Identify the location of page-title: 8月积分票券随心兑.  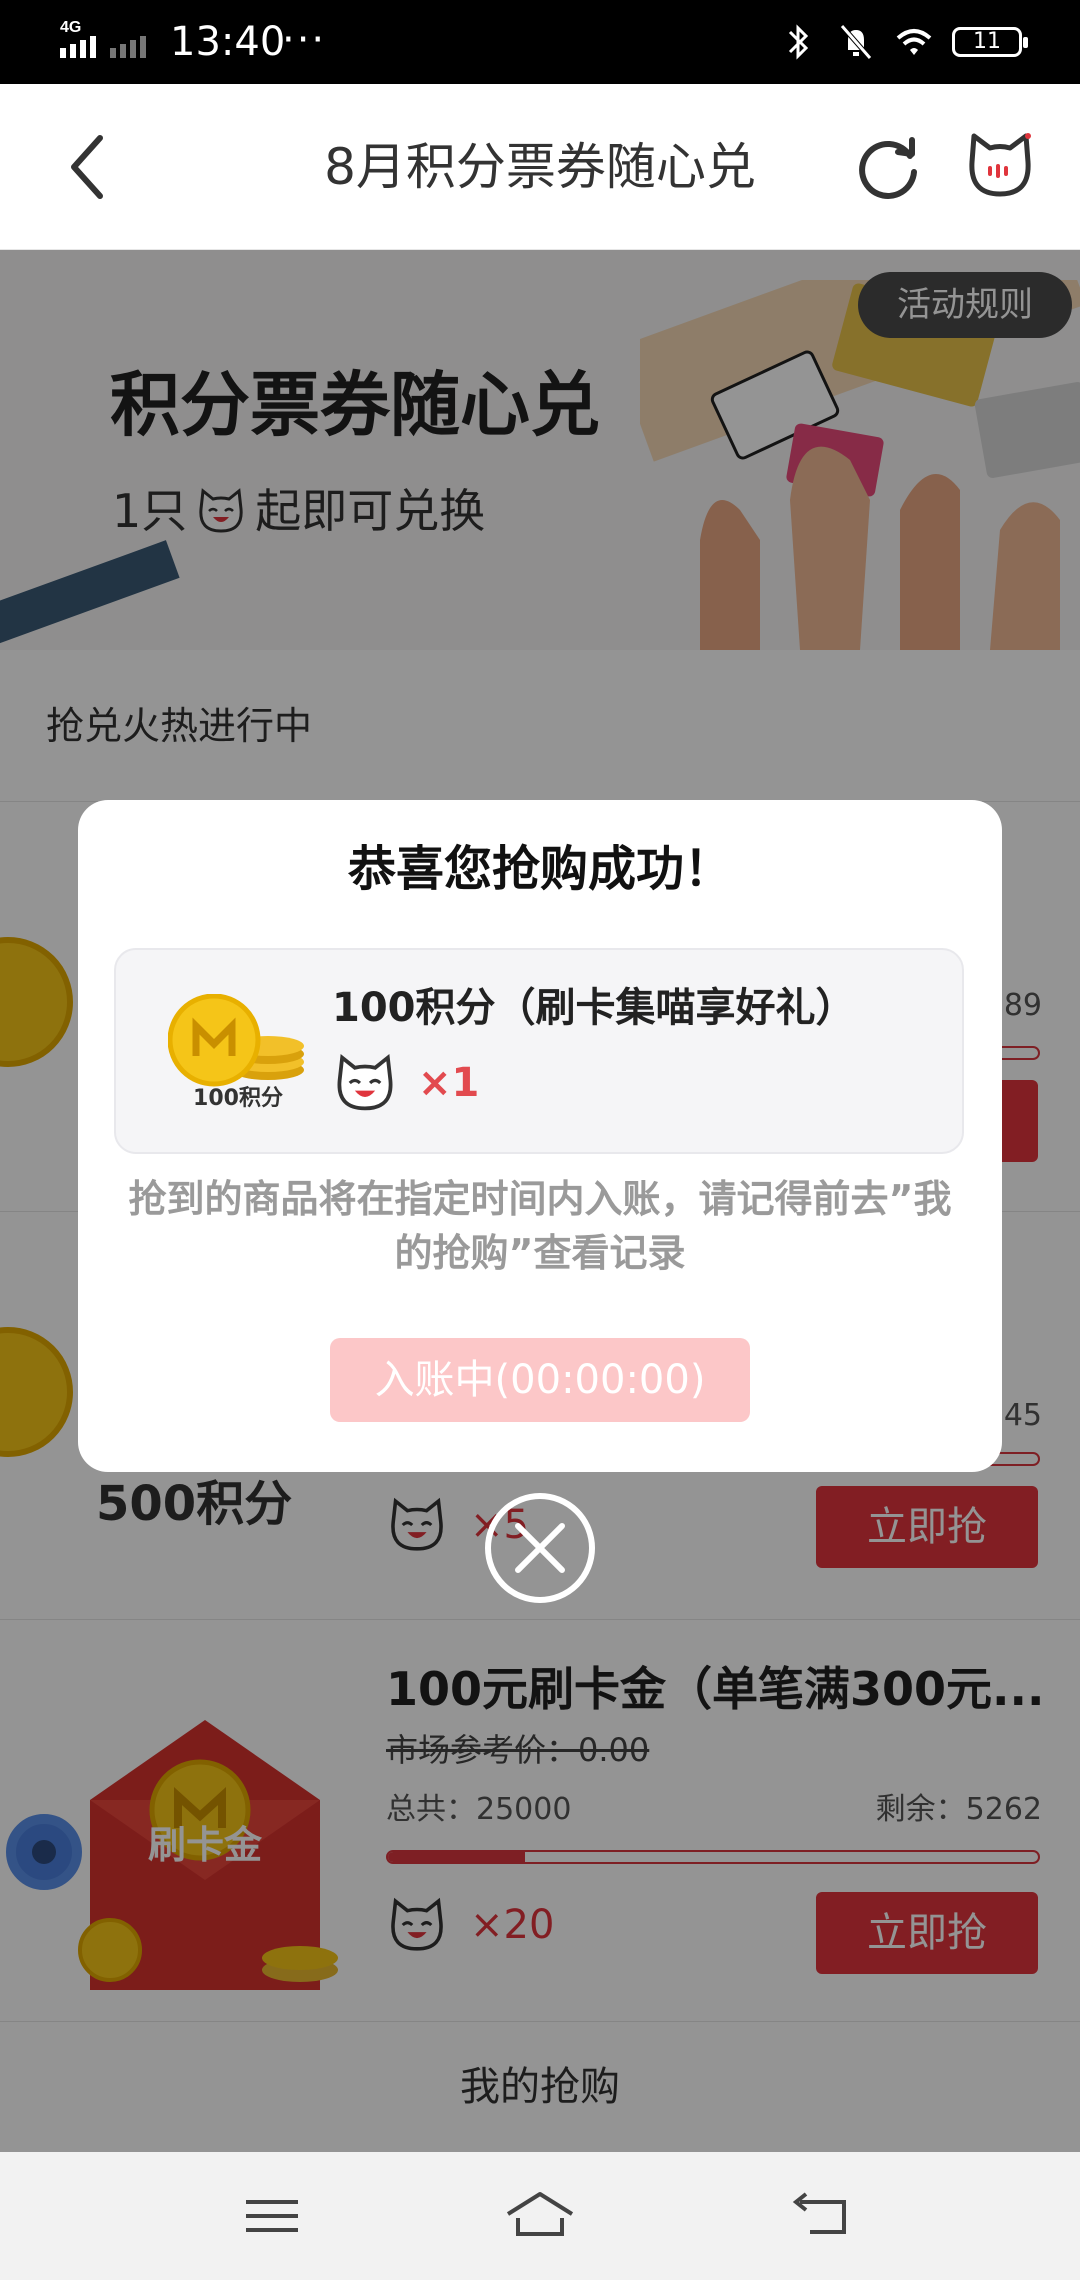
(540, 167).